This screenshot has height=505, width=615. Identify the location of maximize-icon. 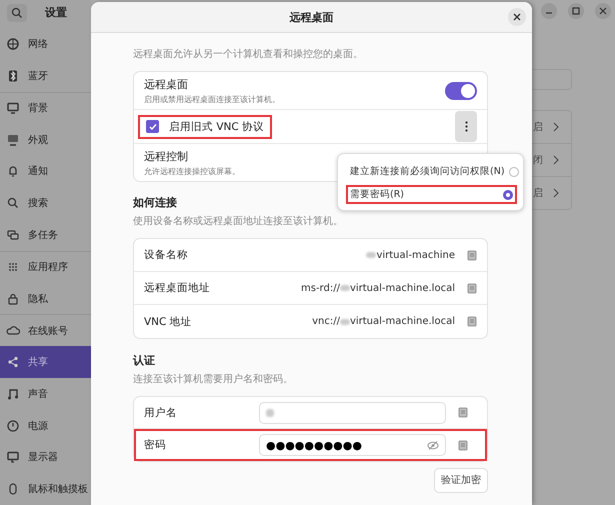
(576, 11).